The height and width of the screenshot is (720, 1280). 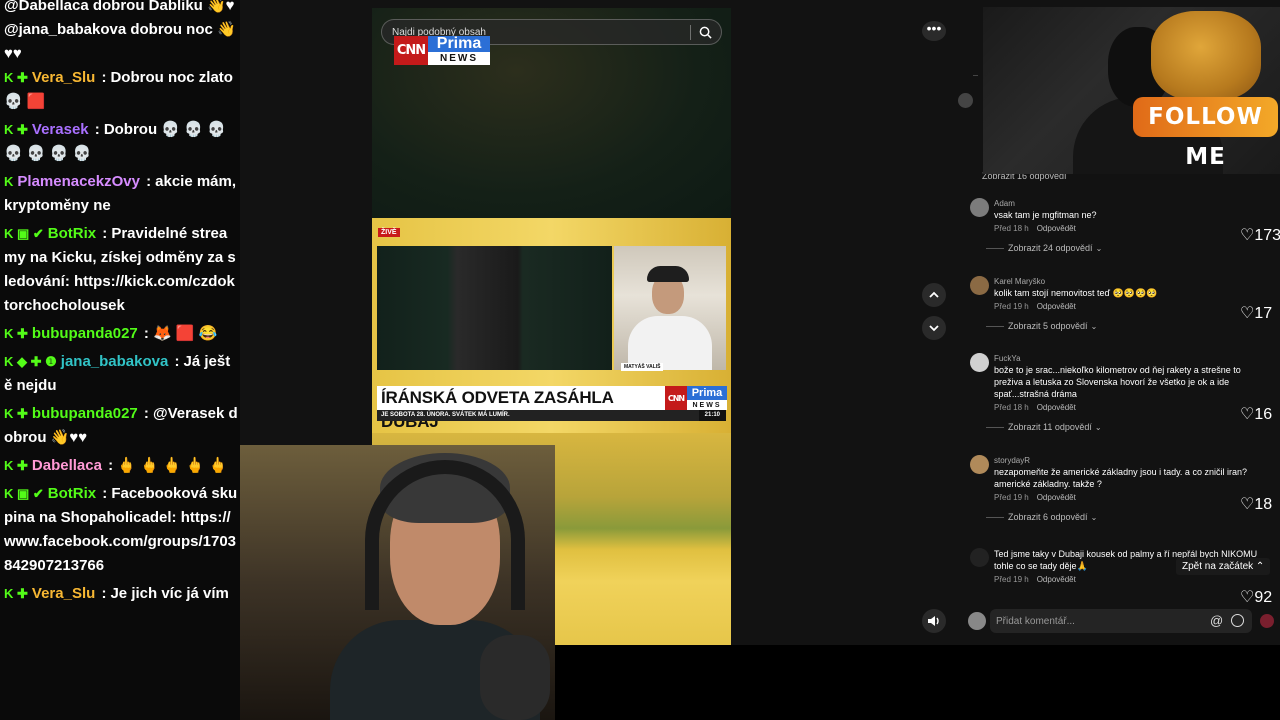 What do you see at coordinates (1066, 326) in the screenshot?
I see `view-replies-button: Zobrazit 5 odpovědí ⌄` at bounding box center [1066, 326].